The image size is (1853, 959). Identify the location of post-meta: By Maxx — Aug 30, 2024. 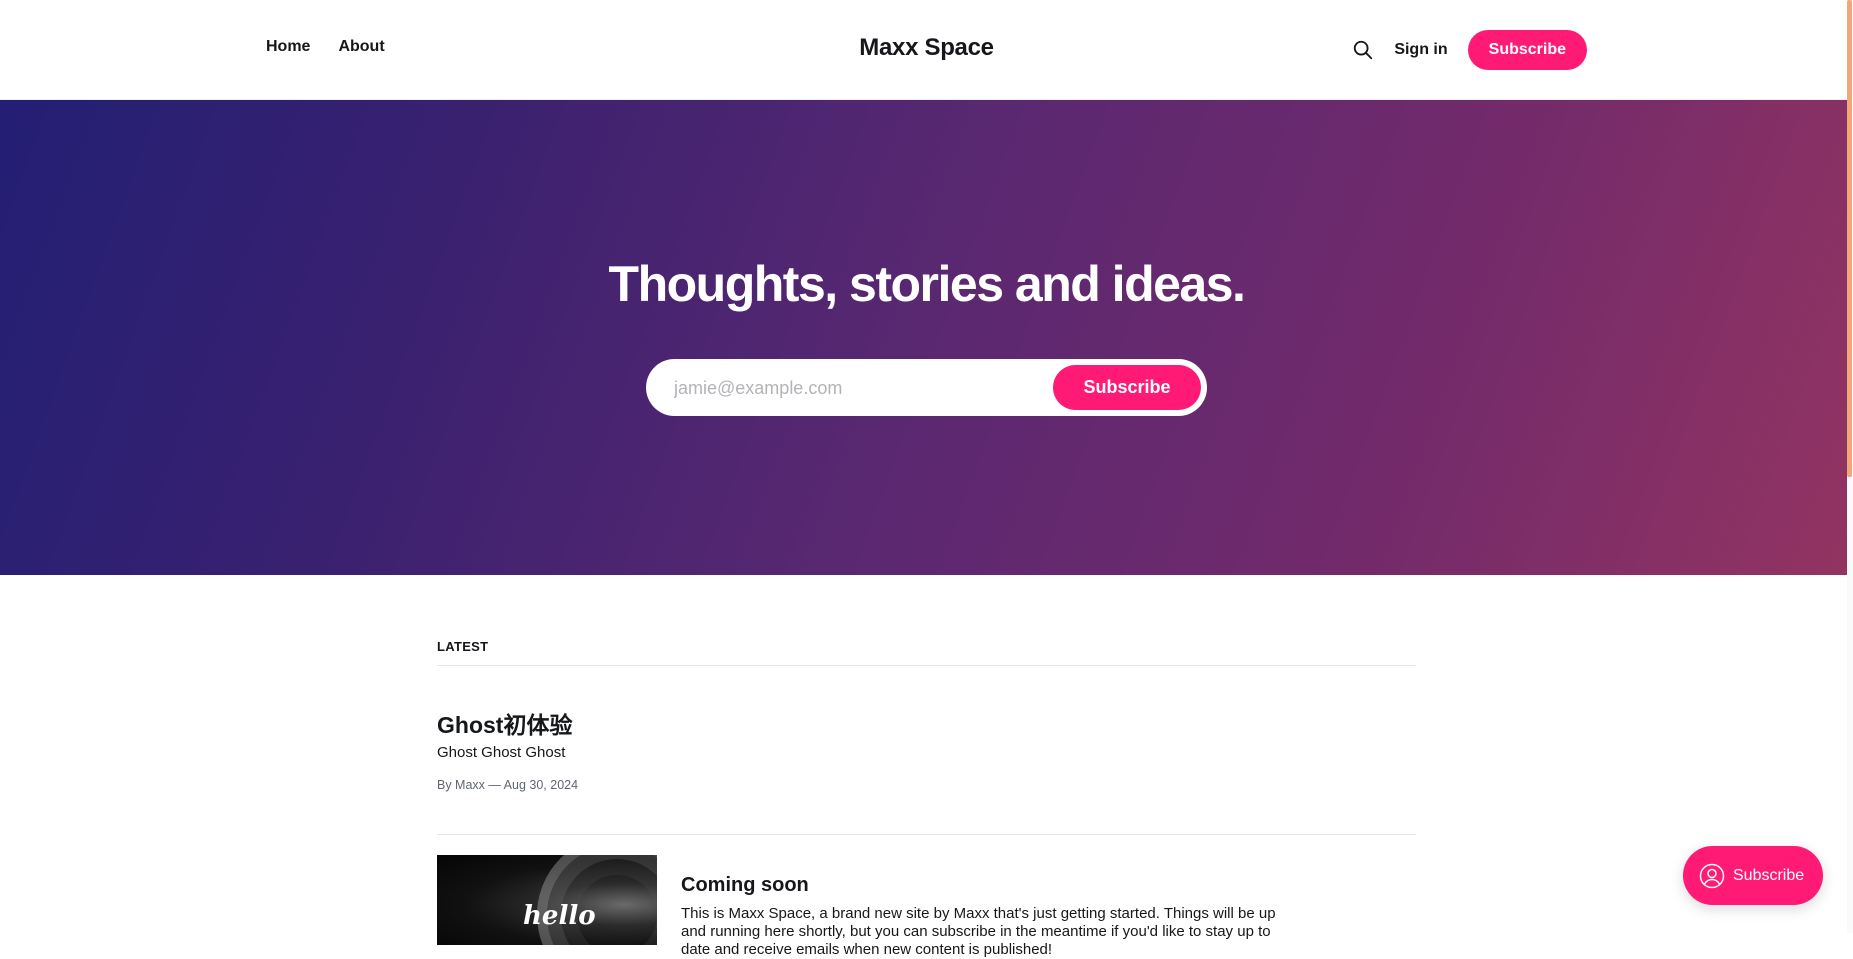
(508, 785).